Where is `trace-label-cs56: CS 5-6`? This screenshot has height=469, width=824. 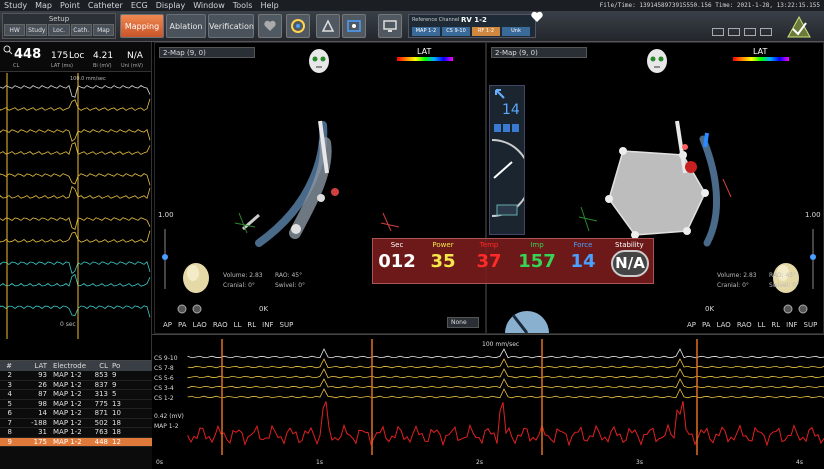 trace-label-cs56: CS 5-6 is located at coordinates (164, 378).